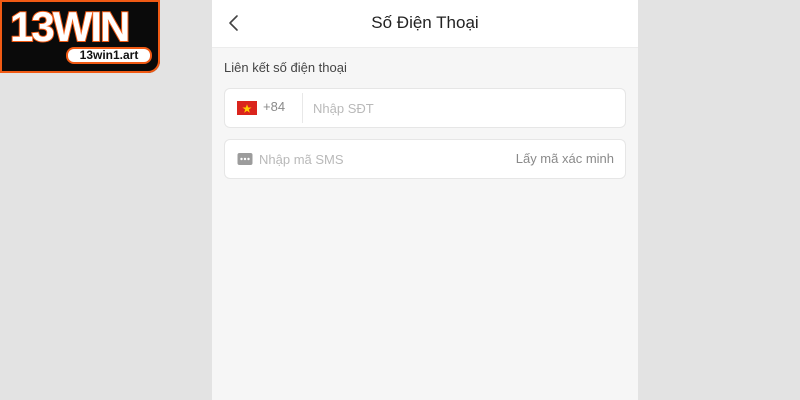  What do you see at coordinates (285, 67) in the screenshot?
I see `section-label: Liên kết số điện thoại` at bounding box center [285, 67].